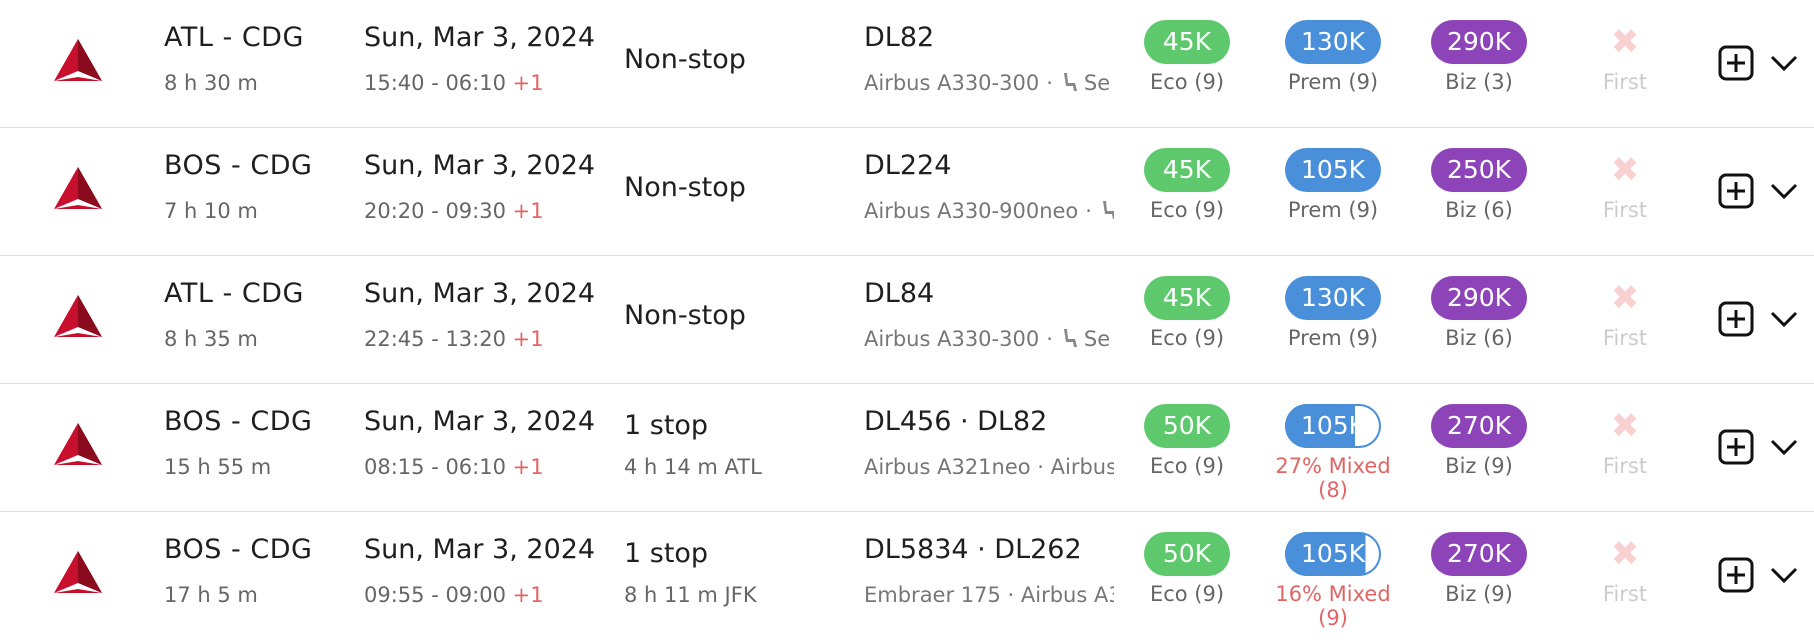 Image resolution: width=1814 pixels, height=640 pixels. What do you see at coordinates (1333, 581) in the screenshot?
I see `cabin-prem: 105K 16% Mixed (9)` at bounding box center [1333, 581].